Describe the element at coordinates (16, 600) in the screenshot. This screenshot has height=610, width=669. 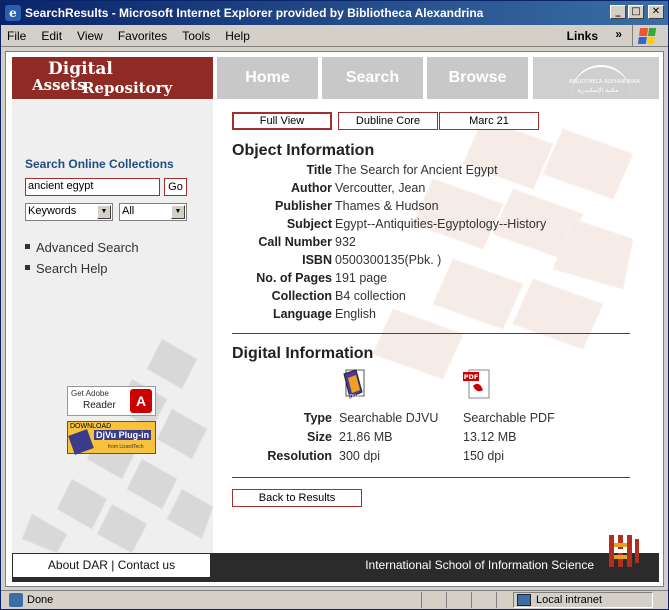
I see `page-done-icon` at that location.